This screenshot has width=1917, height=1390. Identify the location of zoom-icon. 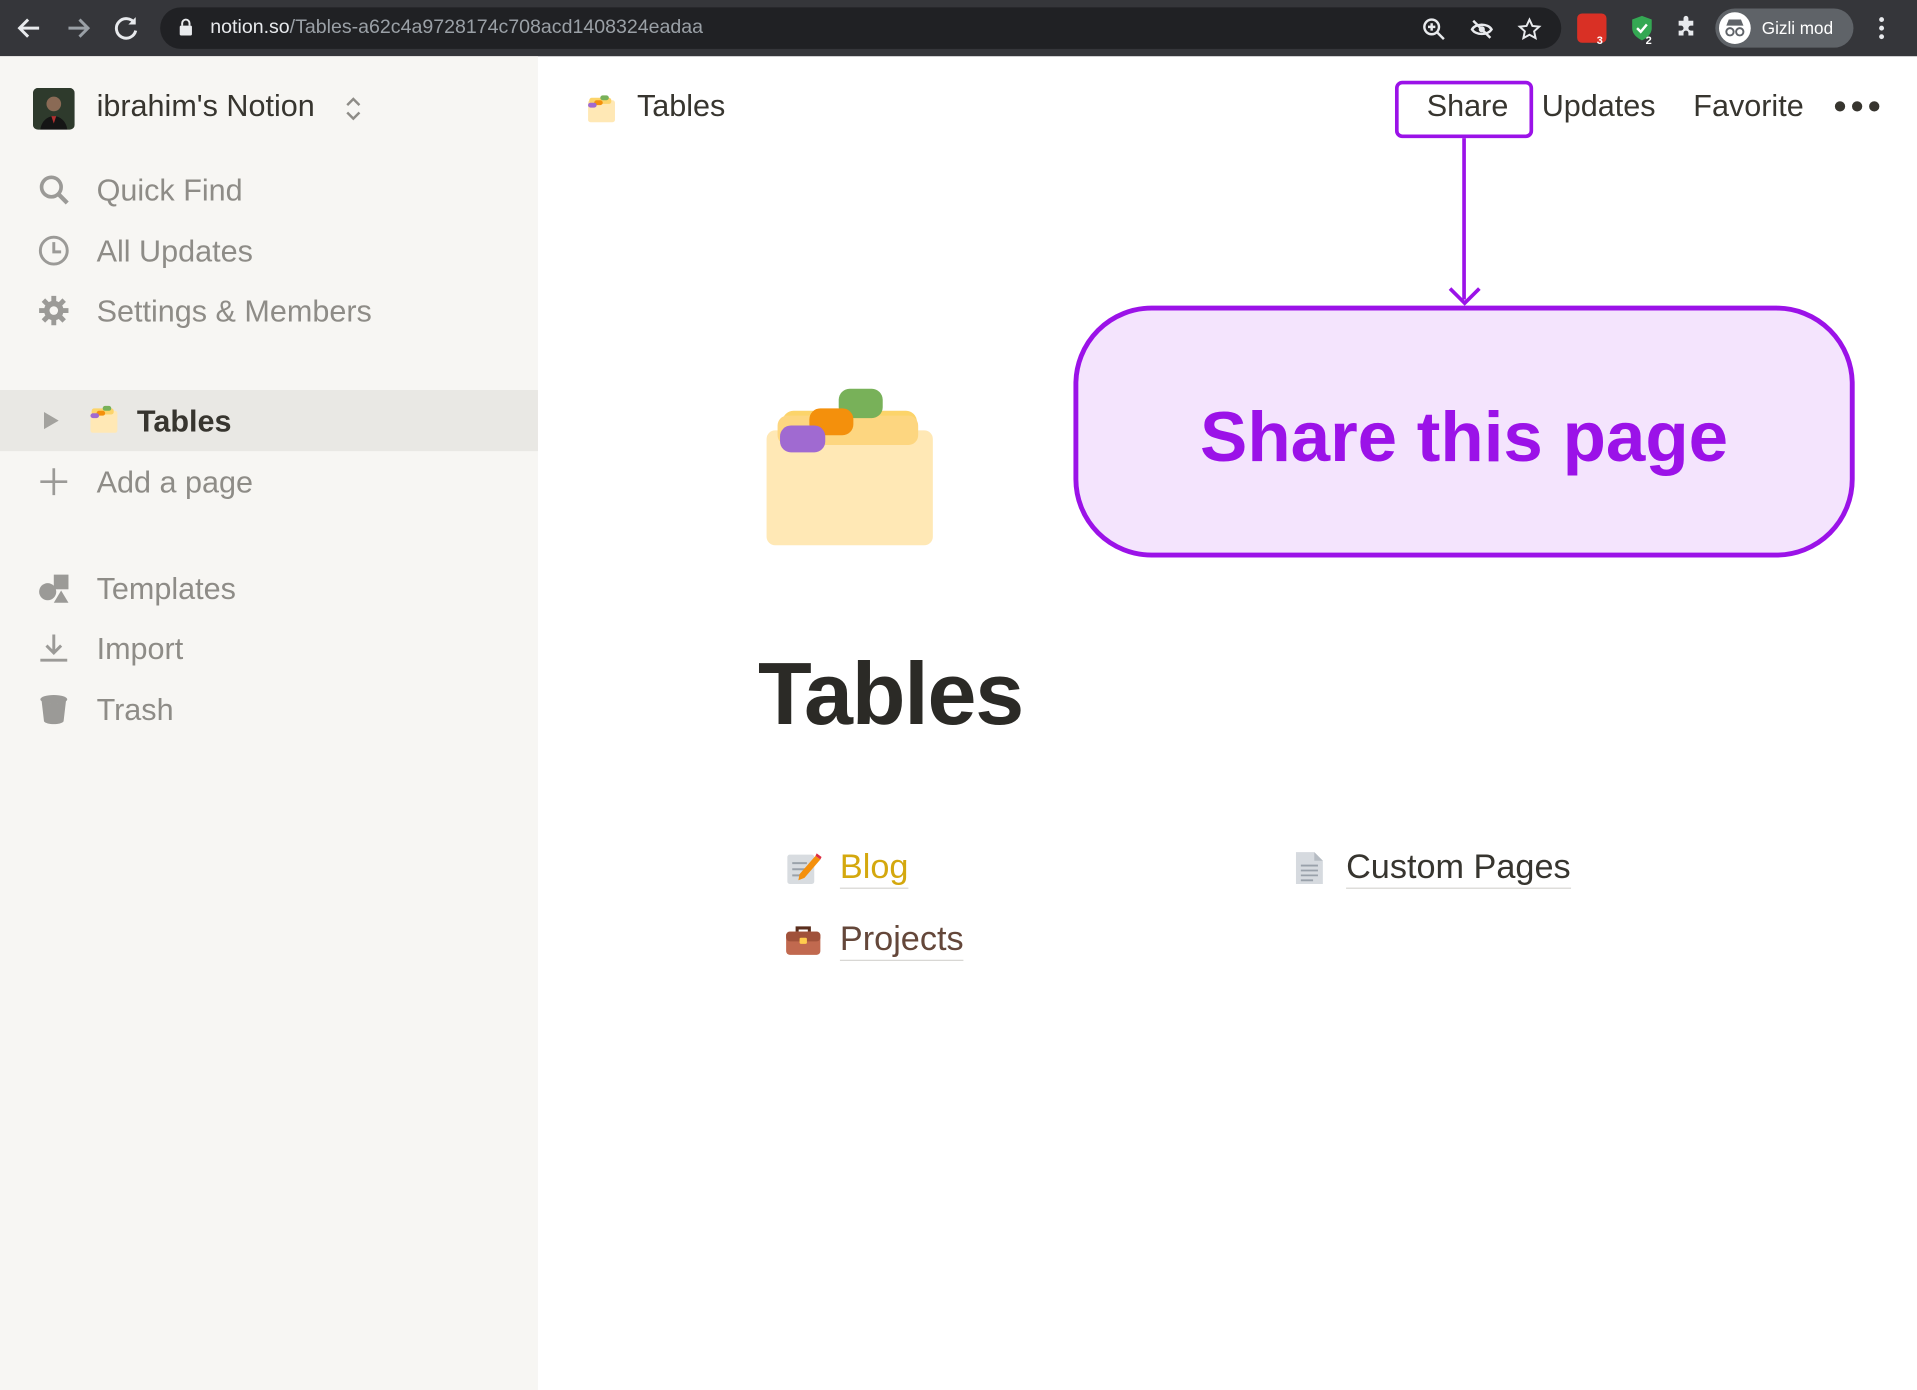
(1434, 29).